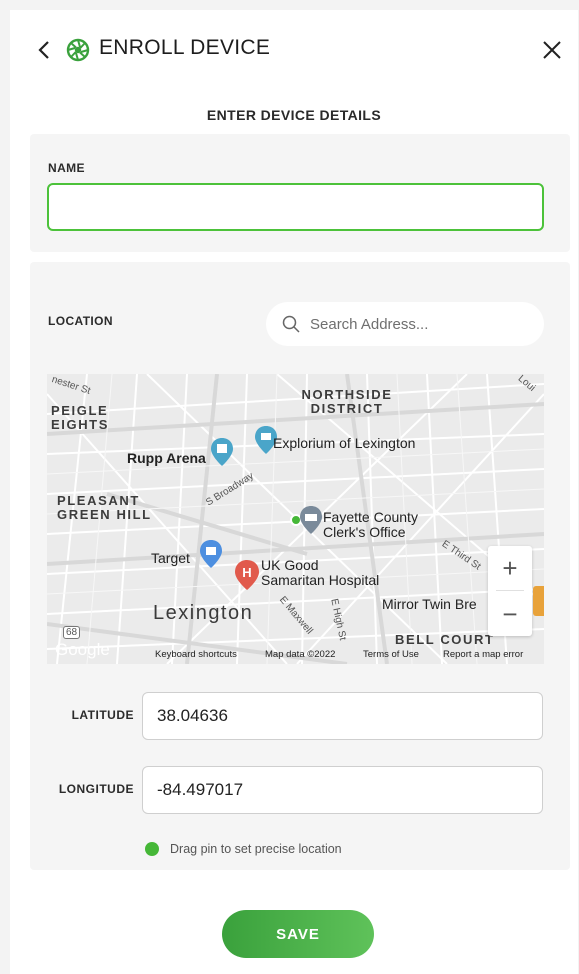  What do you see at coordinates (80, 410) in the screenshot?
I see `district-peigle-1: PEIGLE` at bounding box center [80, 410].